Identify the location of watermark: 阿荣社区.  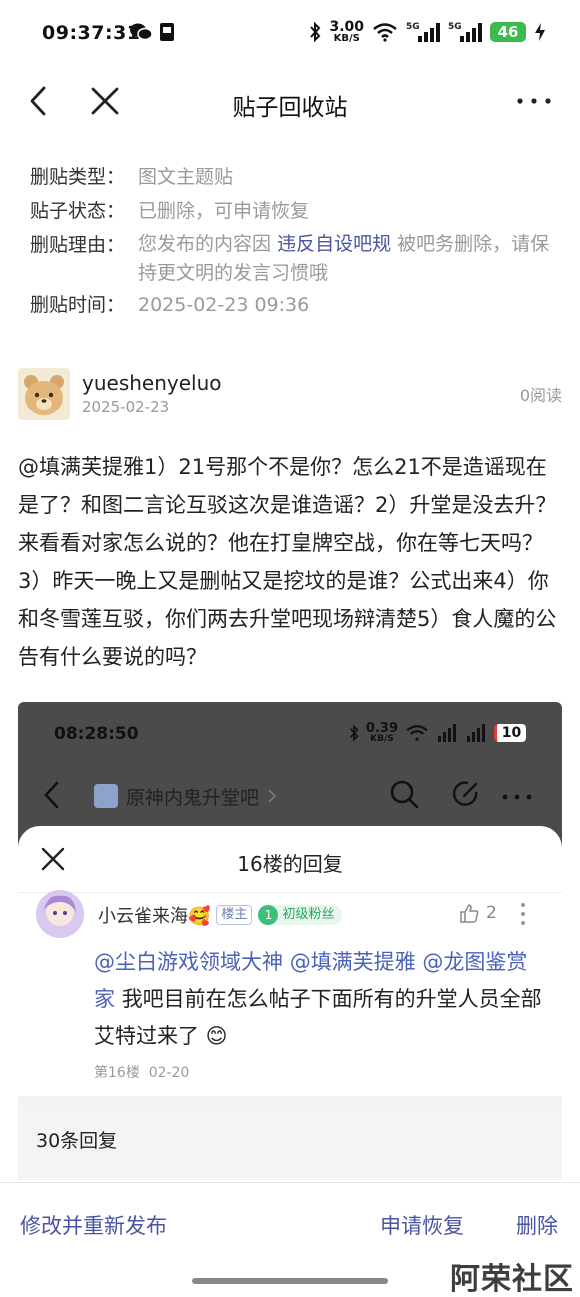
(512, 1279).